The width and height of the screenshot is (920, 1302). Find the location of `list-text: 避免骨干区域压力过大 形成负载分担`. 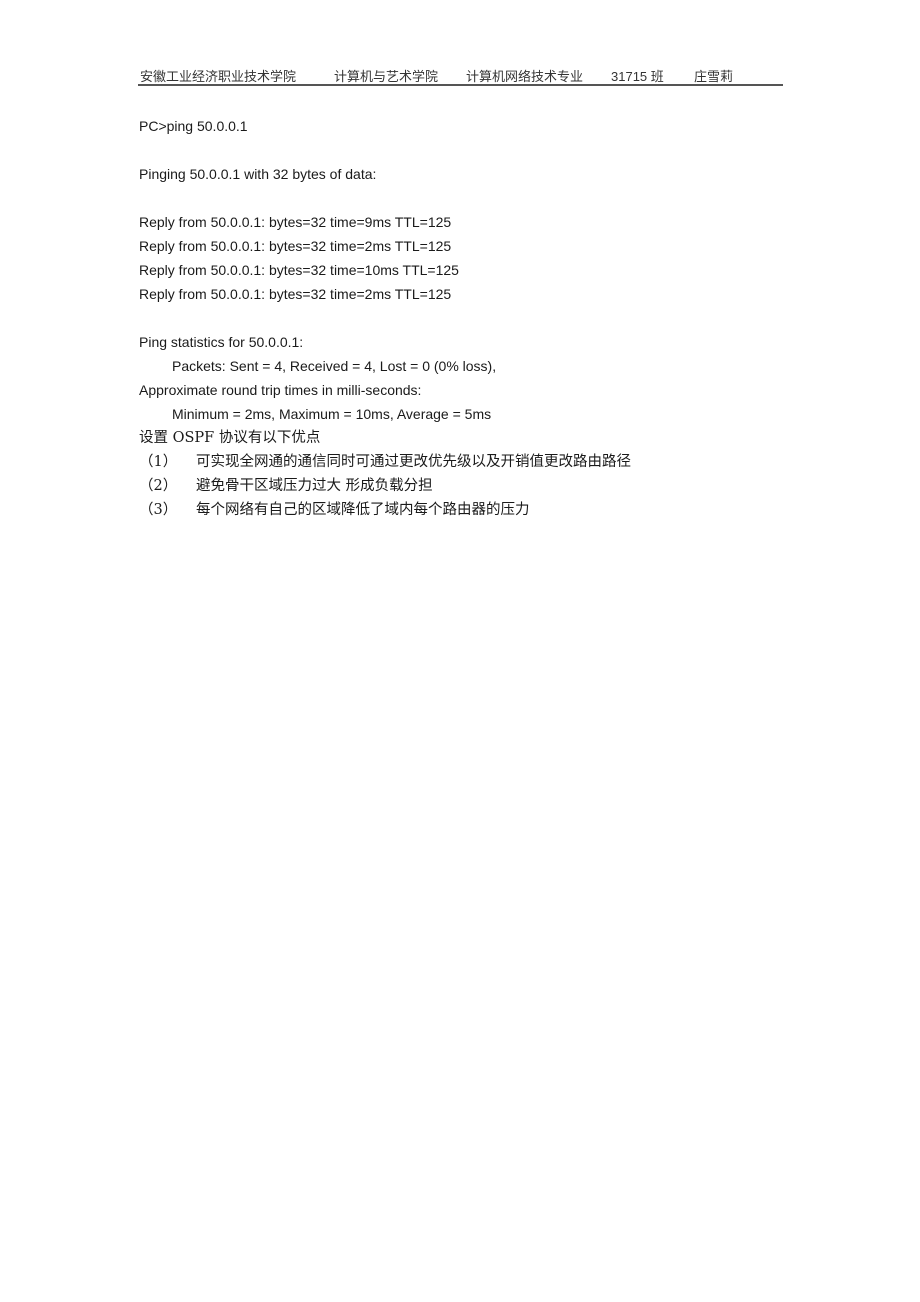

list-text: 避免骨干区域压力过大 形成负载分担 is located at coordinates (314, 486).